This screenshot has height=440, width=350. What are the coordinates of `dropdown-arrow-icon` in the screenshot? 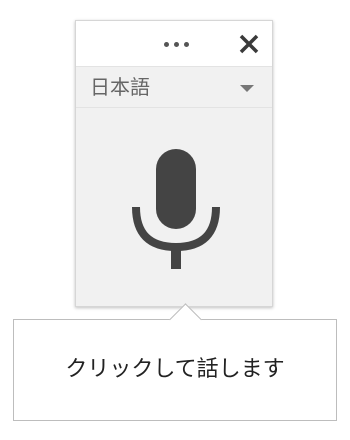 It's located at (247, 88).